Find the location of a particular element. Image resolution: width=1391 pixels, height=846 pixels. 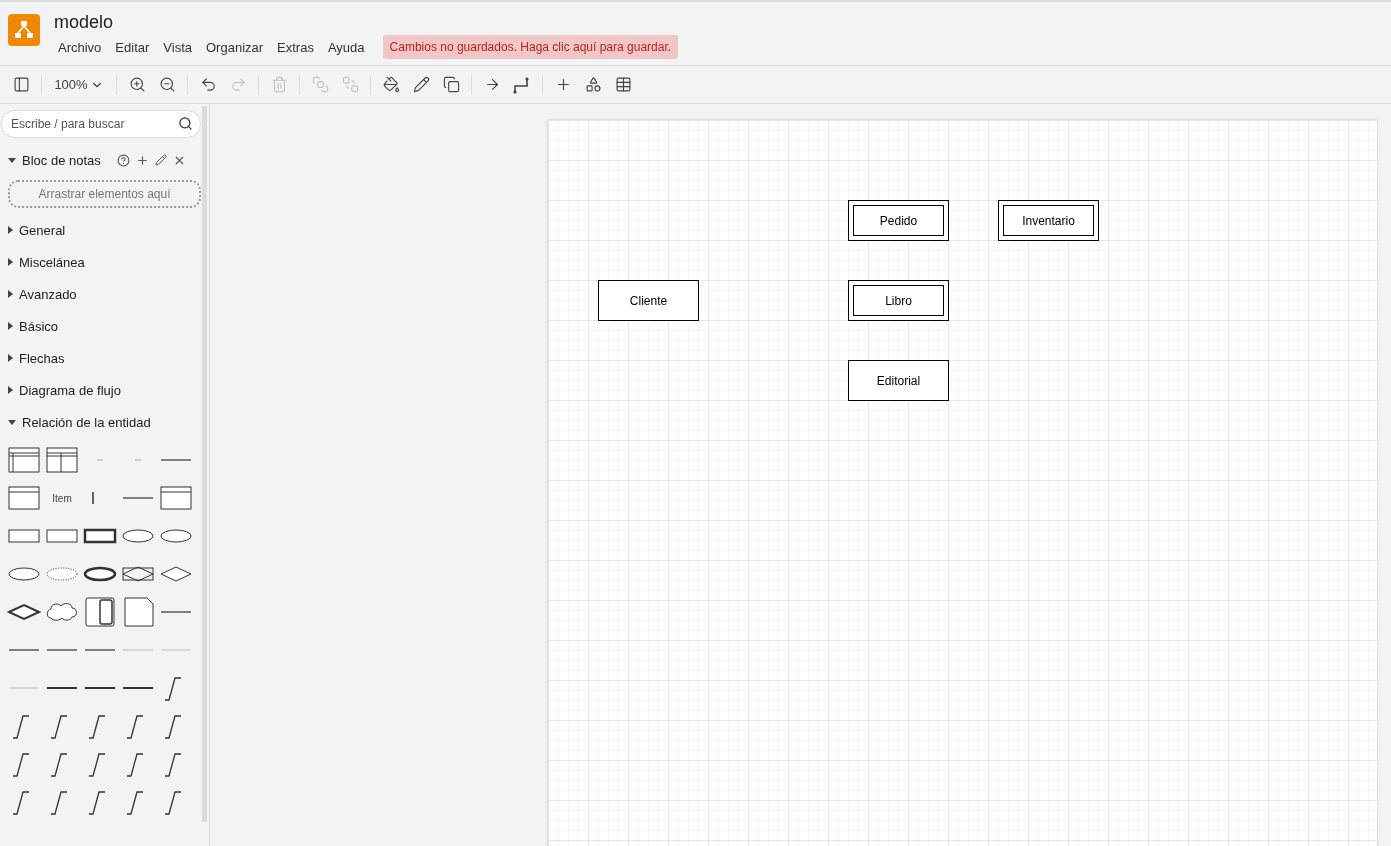

unsaved-notice: Cambios no guardados. Haga clic aquí para guardar. is located at coordinates (530, 47).